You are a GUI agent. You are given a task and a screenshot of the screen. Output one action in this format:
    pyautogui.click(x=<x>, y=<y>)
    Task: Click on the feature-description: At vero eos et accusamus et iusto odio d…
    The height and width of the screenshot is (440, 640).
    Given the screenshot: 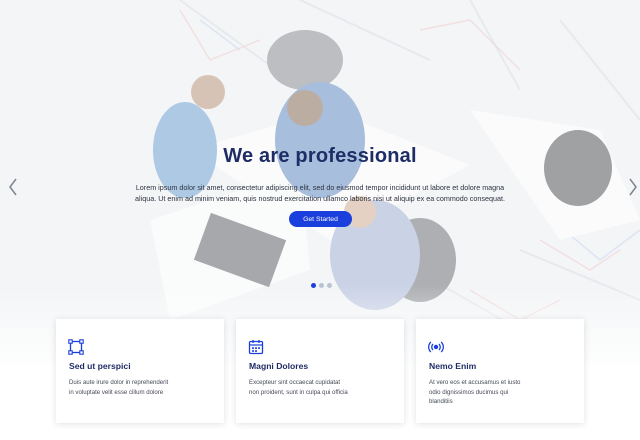 What is the action you would take?
    pyautogui.click(x=475, y=392)
    